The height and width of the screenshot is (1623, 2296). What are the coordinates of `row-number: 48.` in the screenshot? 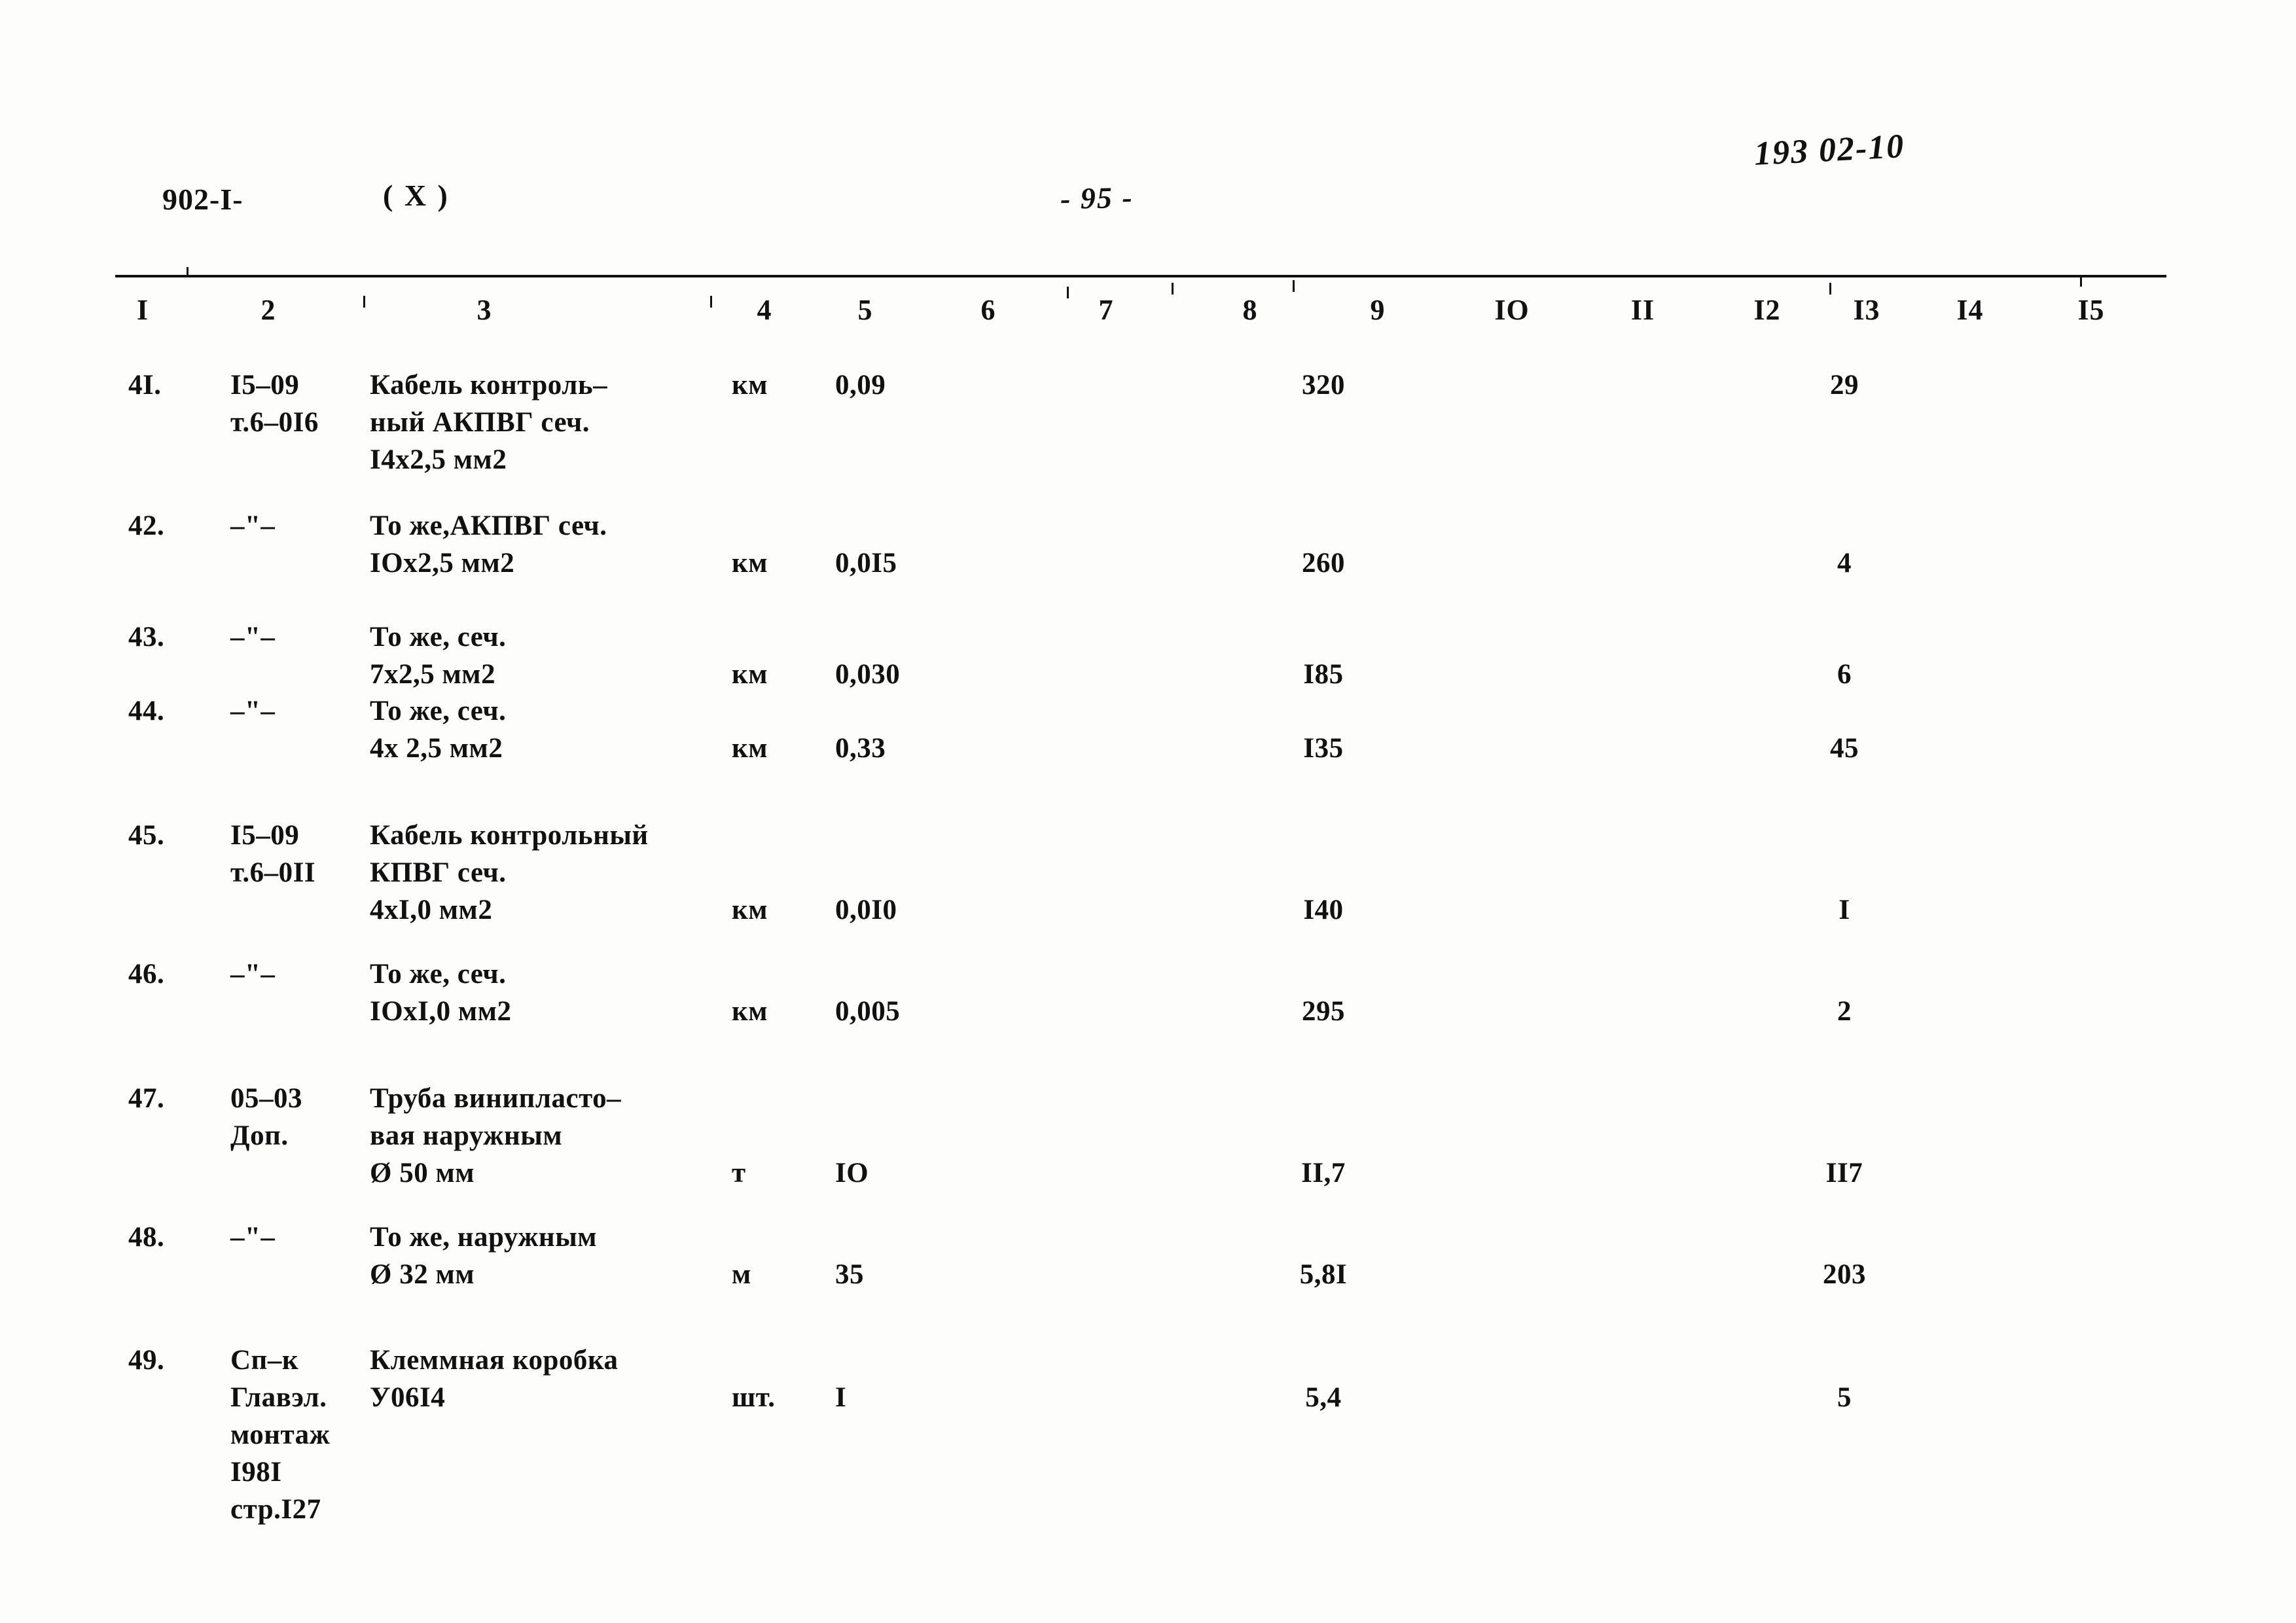 It's located at (146, 1237).